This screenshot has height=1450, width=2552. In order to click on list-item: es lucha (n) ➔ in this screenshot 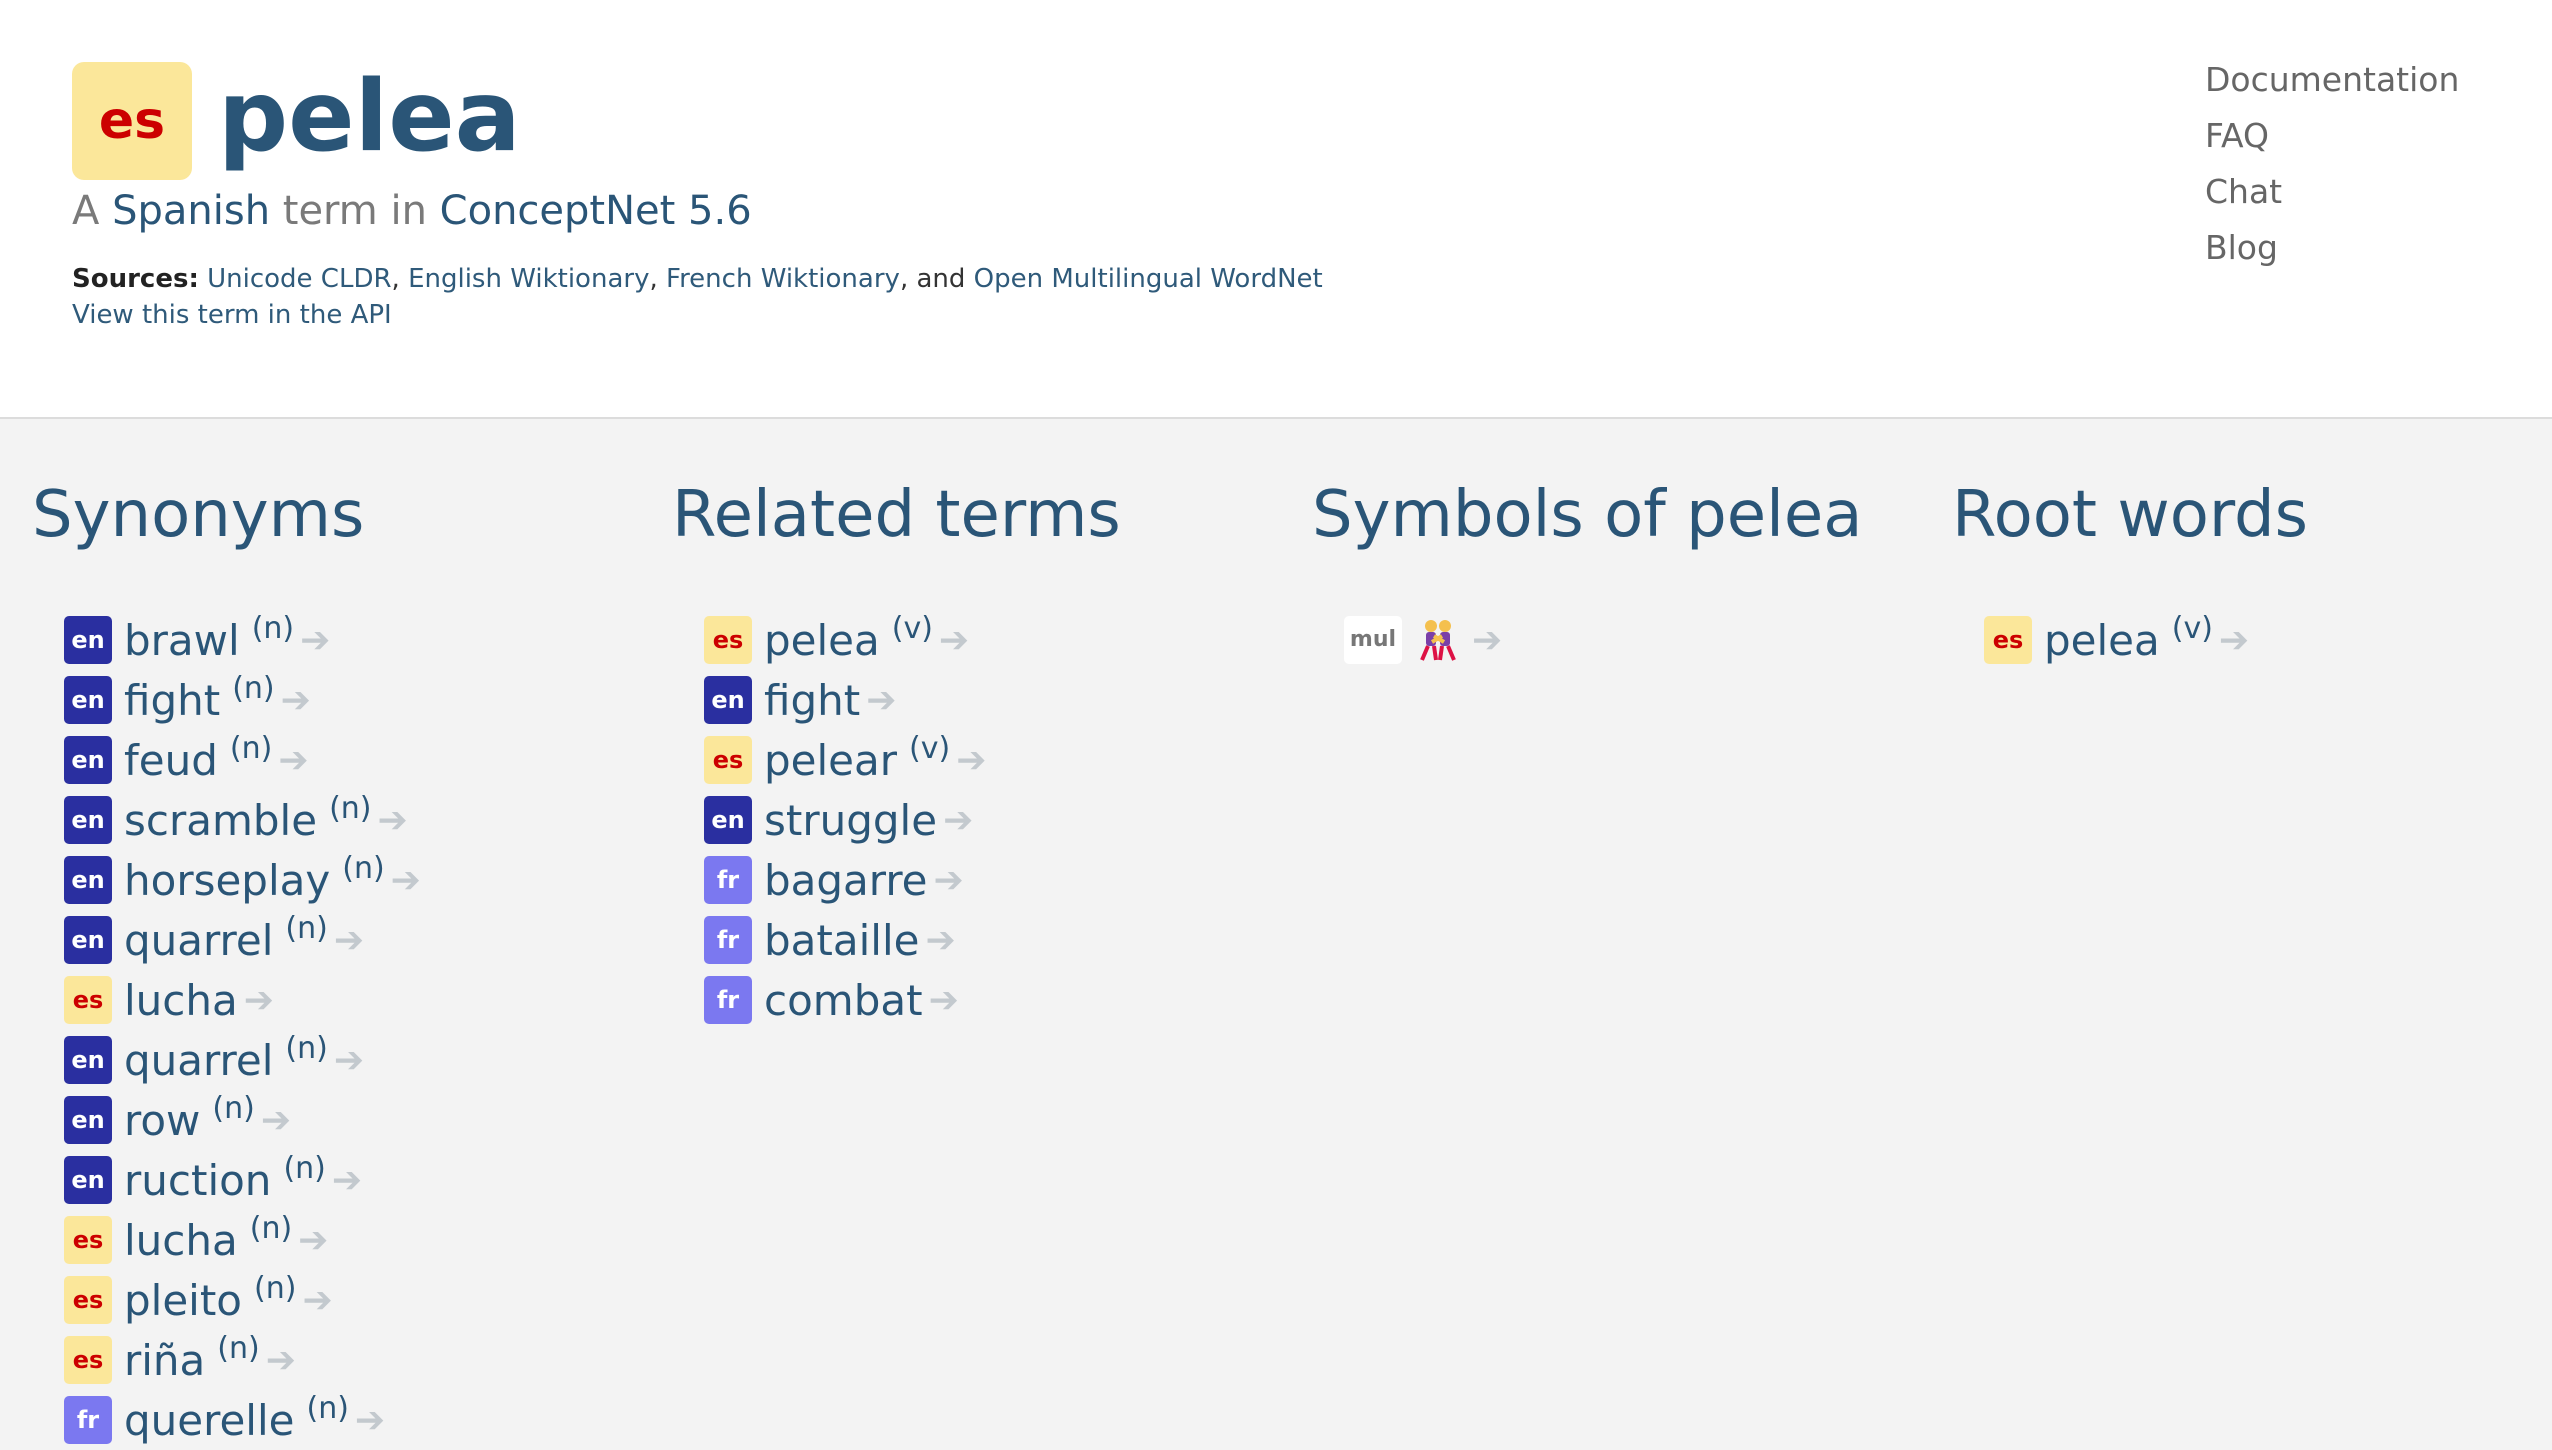, I will do `click(348, 1240)`.